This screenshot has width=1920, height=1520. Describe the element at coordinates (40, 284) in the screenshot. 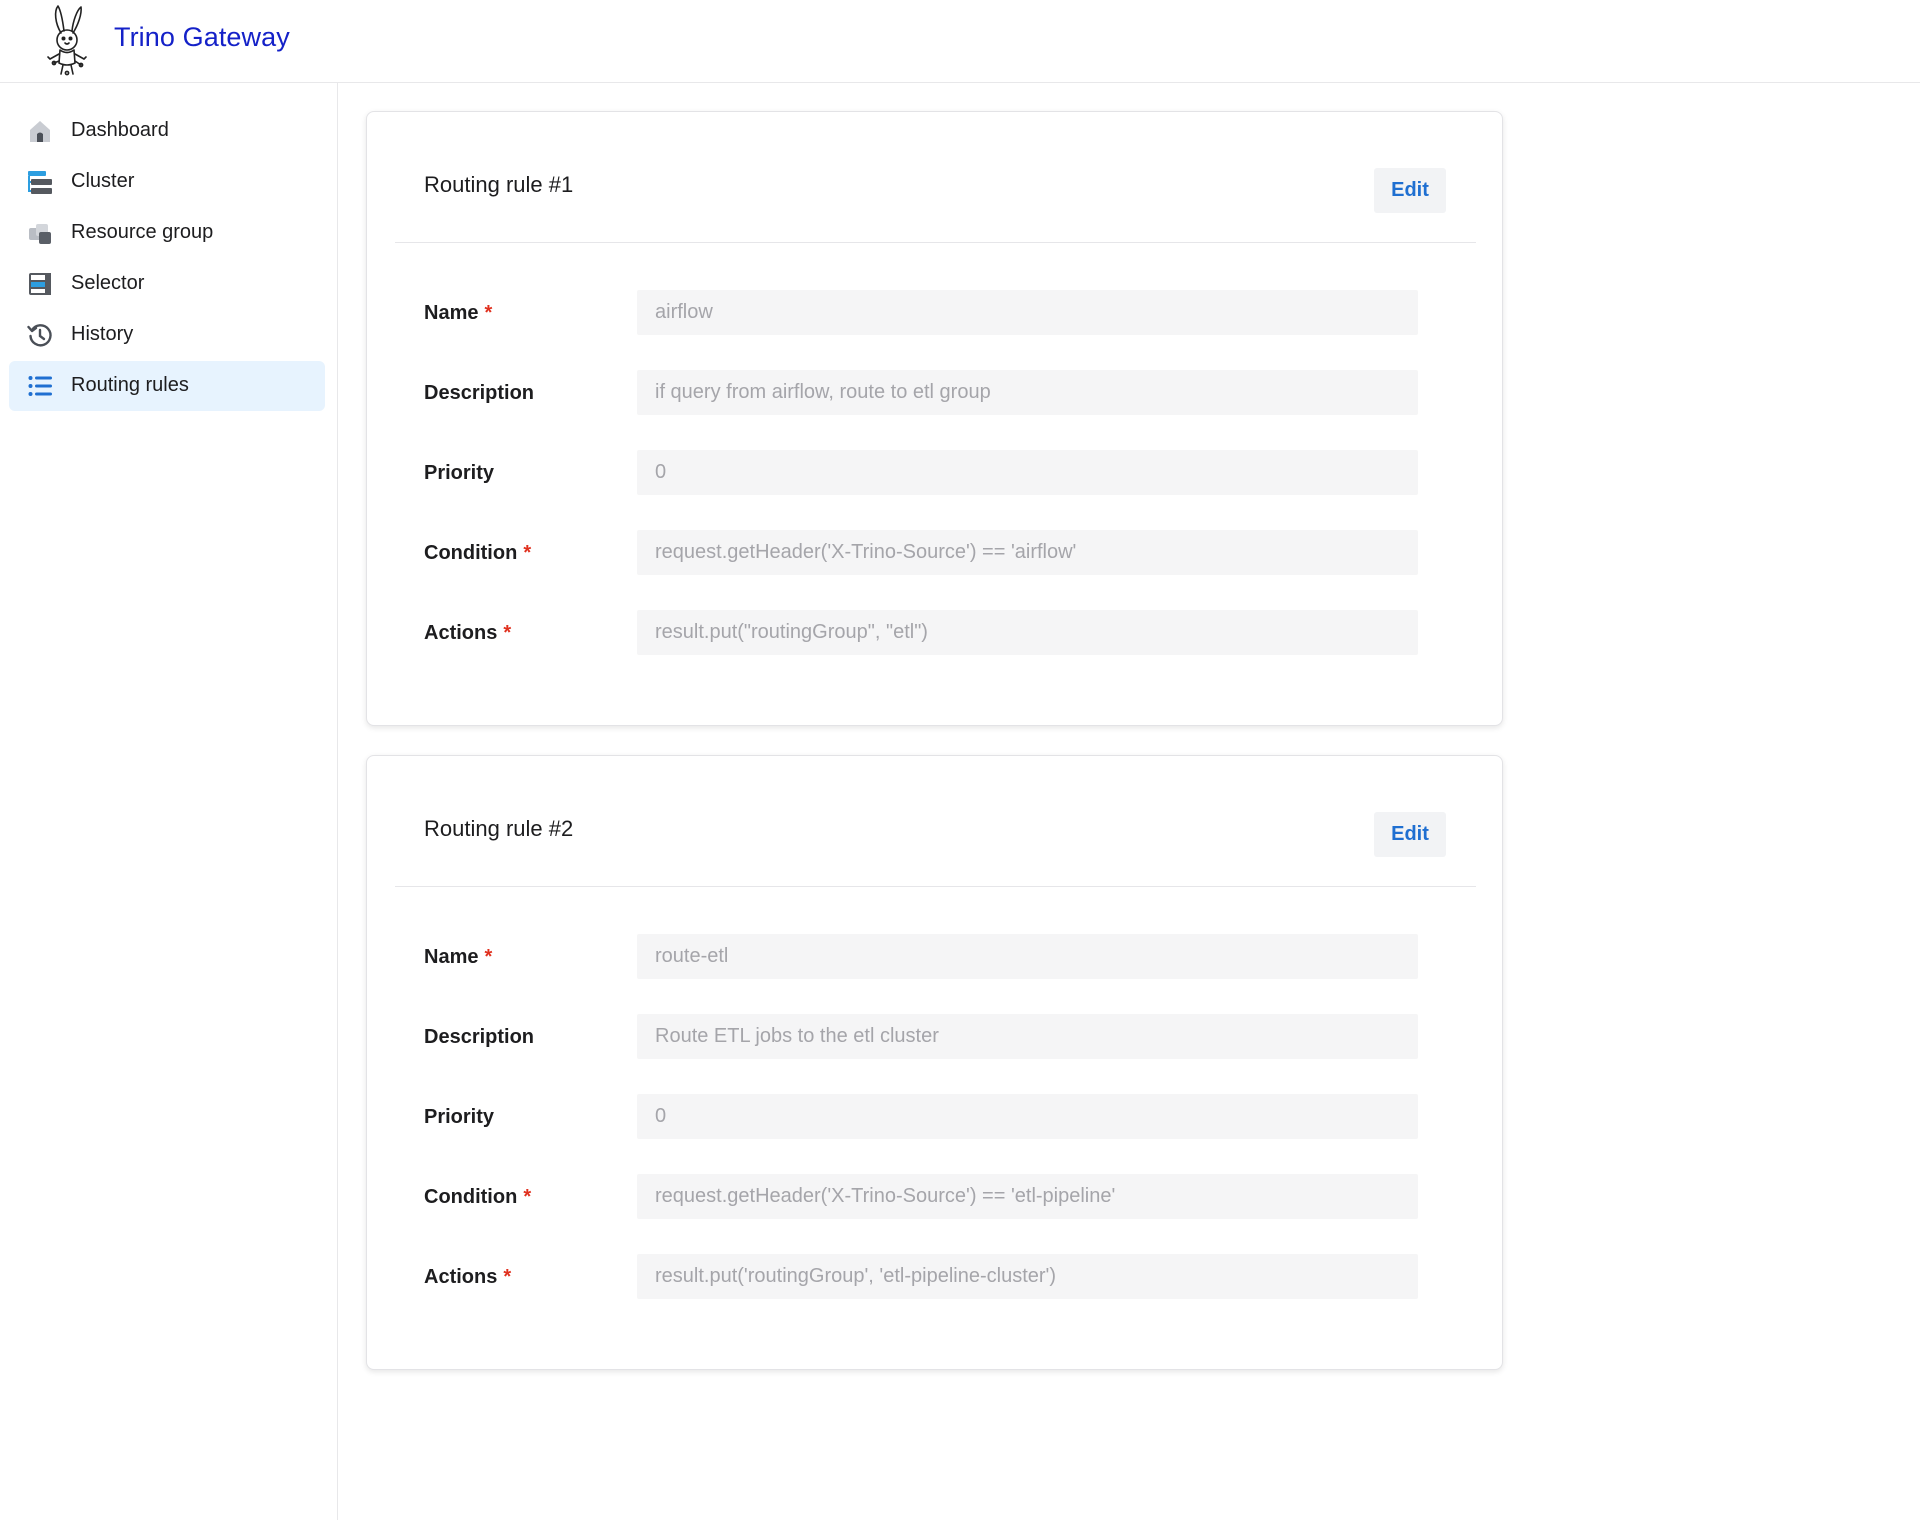

I see `selector-icon` at that location.